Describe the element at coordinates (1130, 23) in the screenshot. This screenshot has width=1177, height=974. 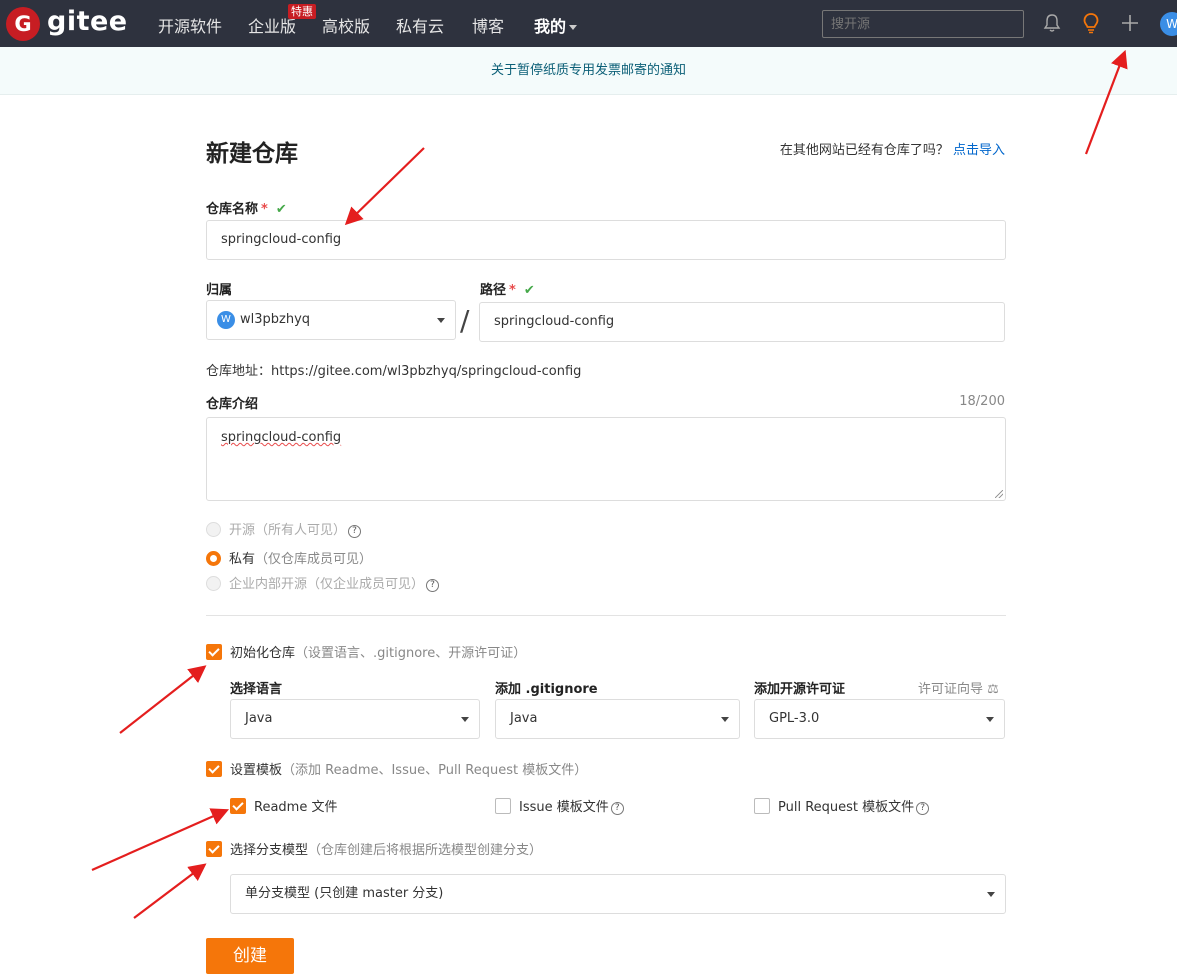
I see `plus-icon` at that location.